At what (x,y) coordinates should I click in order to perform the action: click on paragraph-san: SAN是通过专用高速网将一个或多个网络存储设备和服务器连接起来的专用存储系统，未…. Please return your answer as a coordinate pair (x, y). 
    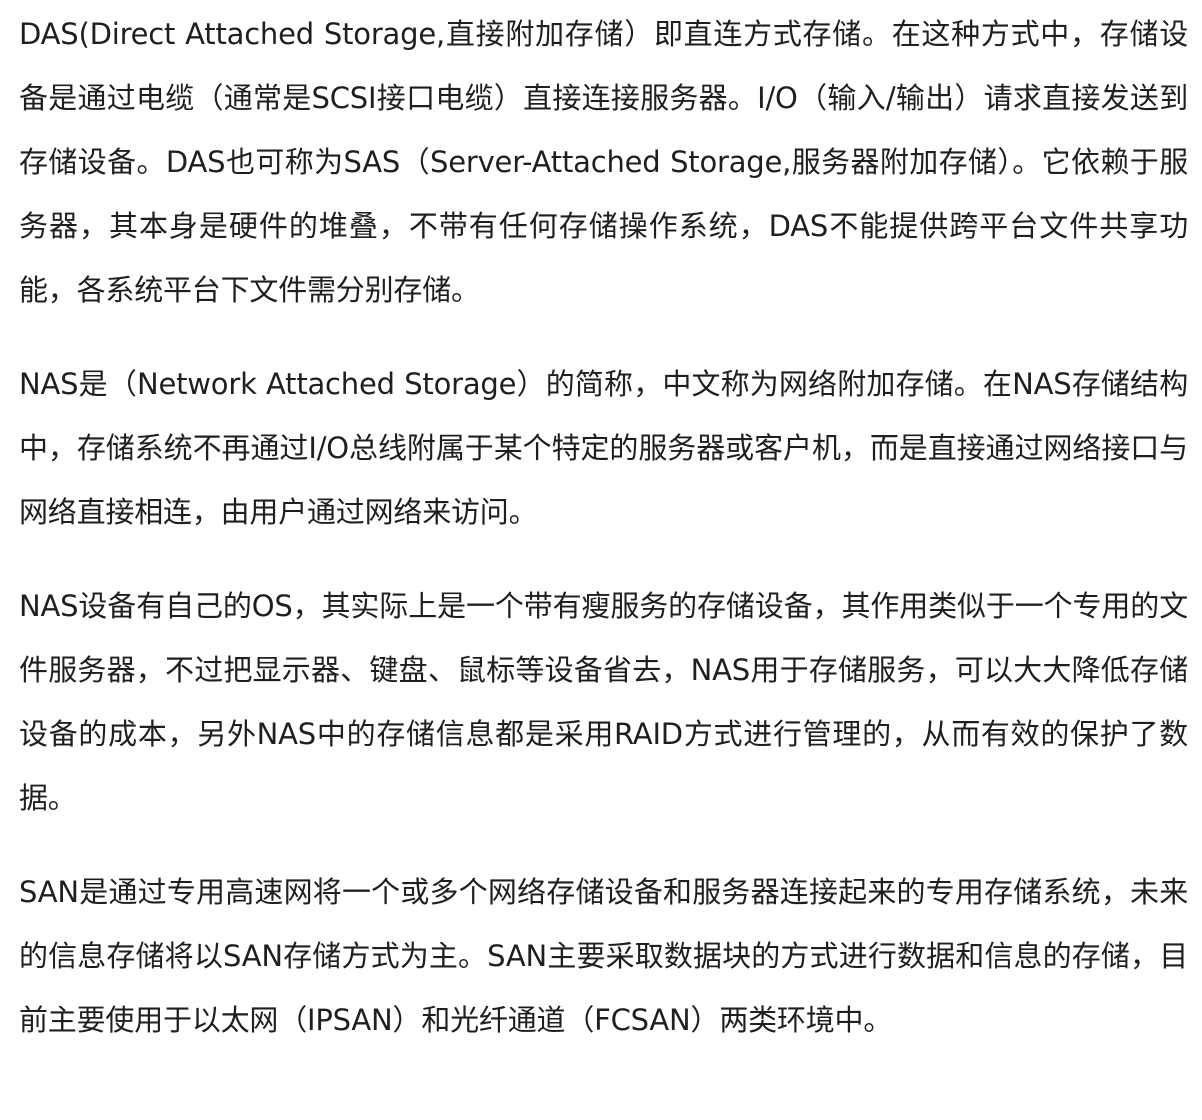
    Looking at the image, I should click on (603, 956).